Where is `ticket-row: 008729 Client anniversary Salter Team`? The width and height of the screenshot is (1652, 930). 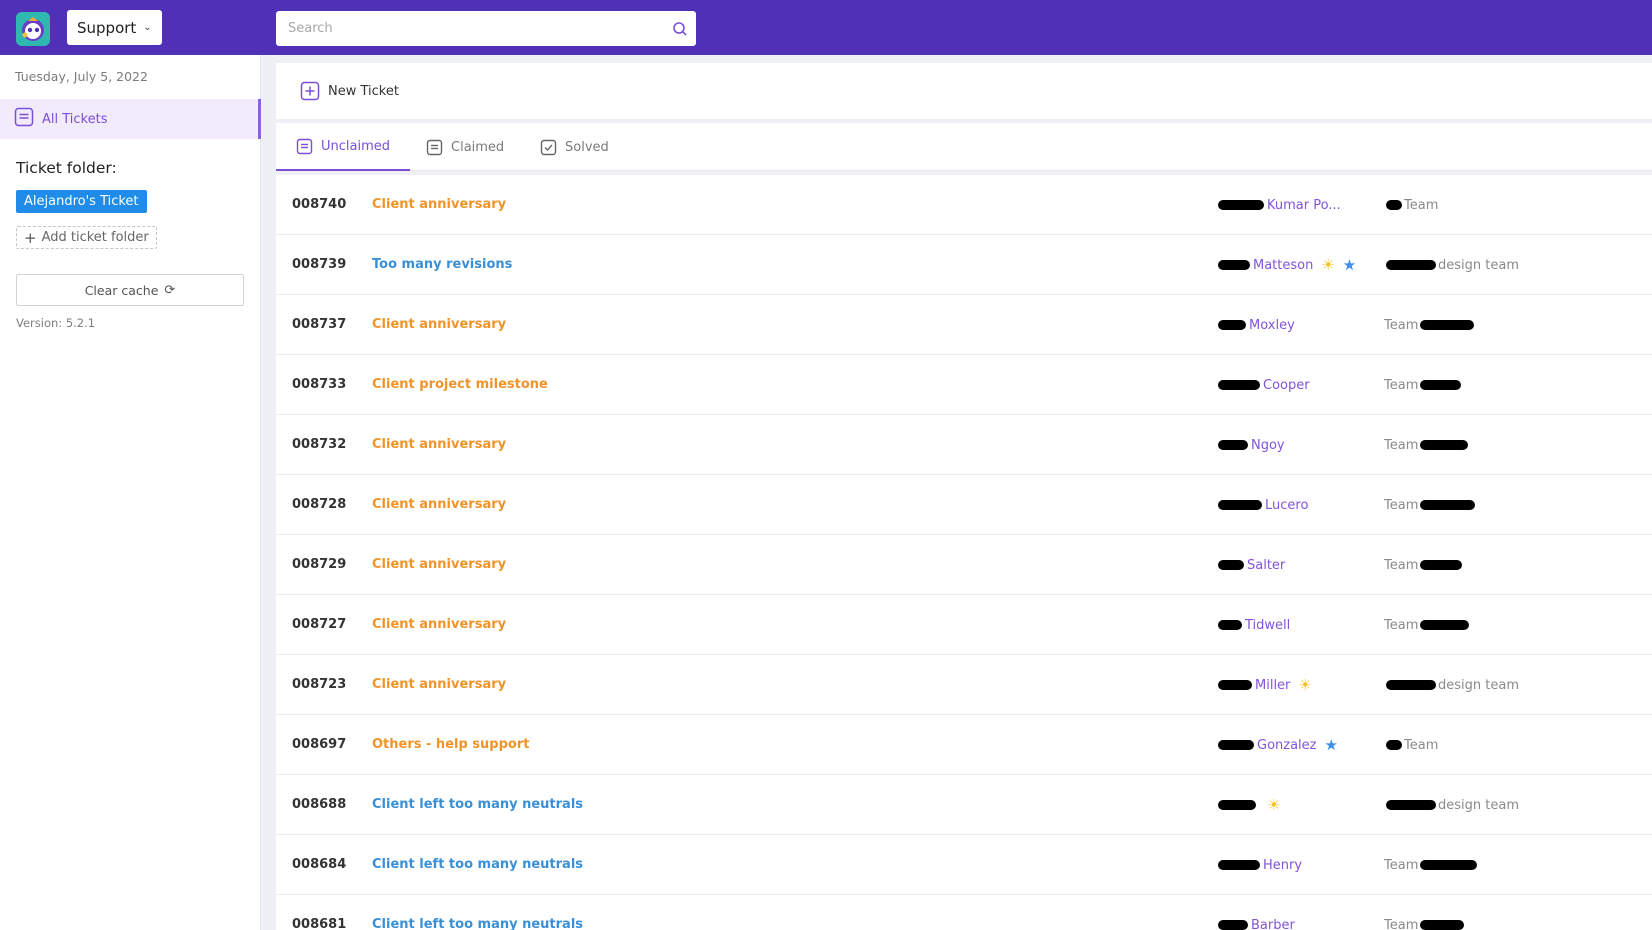 ticket-row: 008729 Client anniversary Salter Team is located at coordinates (964, 565).